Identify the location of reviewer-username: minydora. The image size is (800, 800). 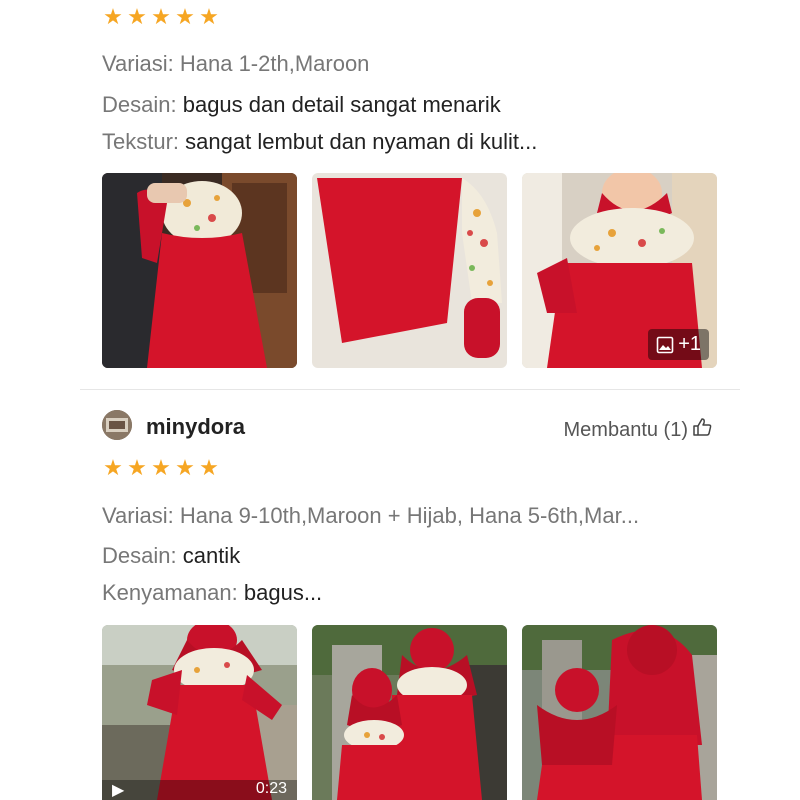
(195, 427).